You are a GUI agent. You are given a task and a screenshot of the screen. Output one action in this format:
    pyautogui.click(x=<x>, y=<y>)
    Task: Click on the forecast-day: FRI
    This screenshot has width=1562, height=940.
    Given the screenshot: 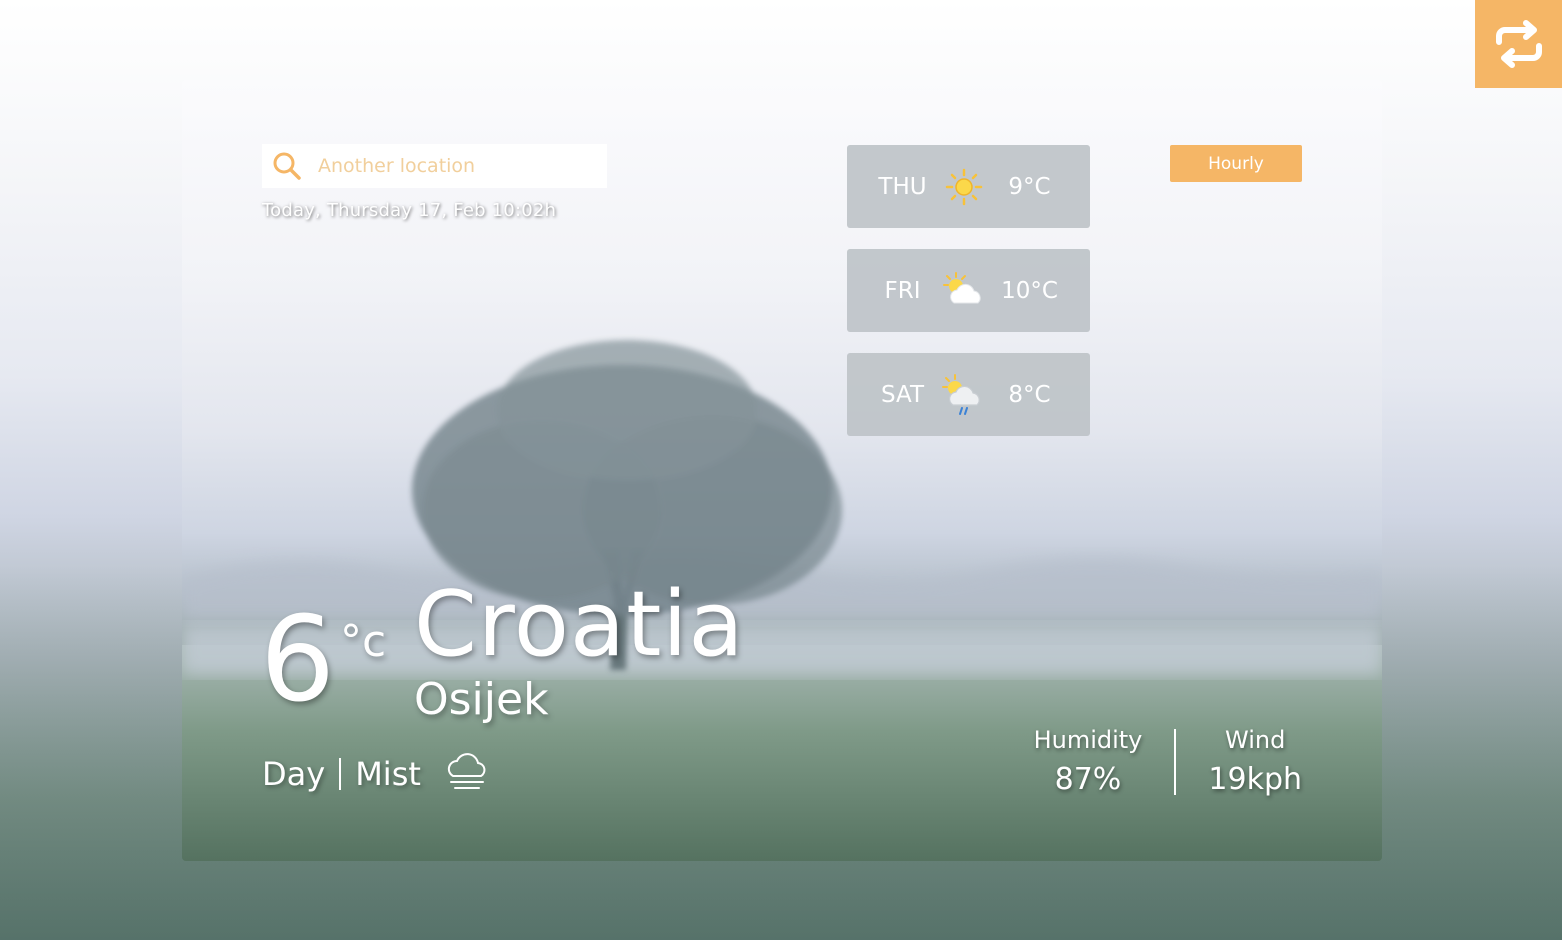 What is the action you would take?
    pyautogui.click(x=902, y=290)
    